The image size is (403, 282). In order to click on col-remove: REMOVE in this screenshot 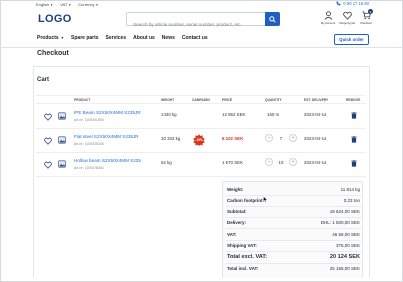, I will do `click(353, 100)`.